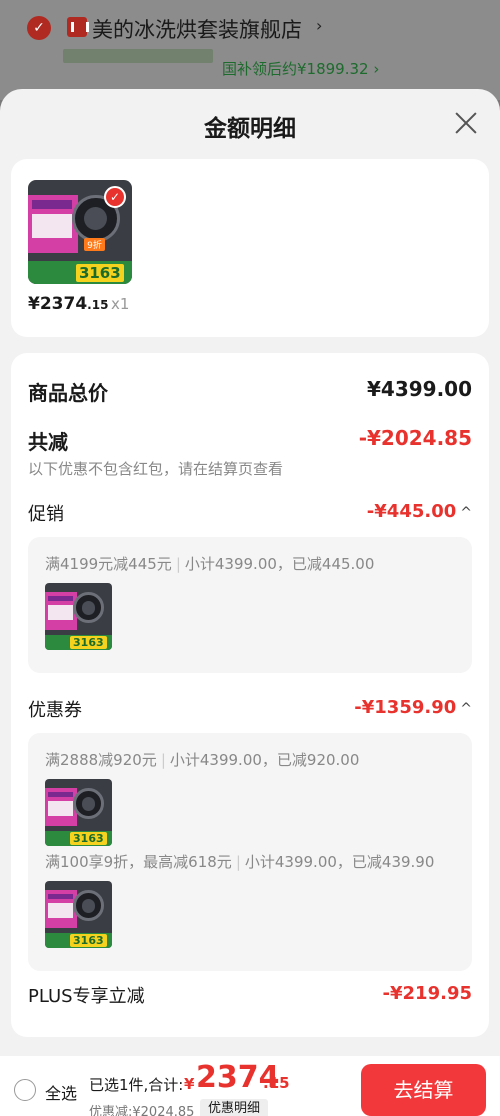 This screenshot has height=1116, width=500. I want to click on total-price-value: ¥4399.00, so click(419, 389).